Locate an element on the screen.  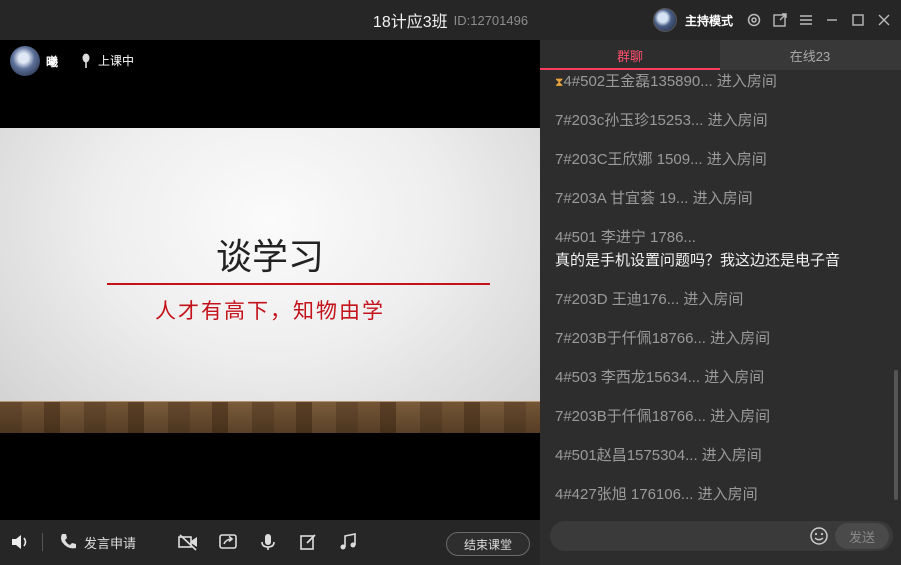
edit-icon is located at coordinates (308, 542).